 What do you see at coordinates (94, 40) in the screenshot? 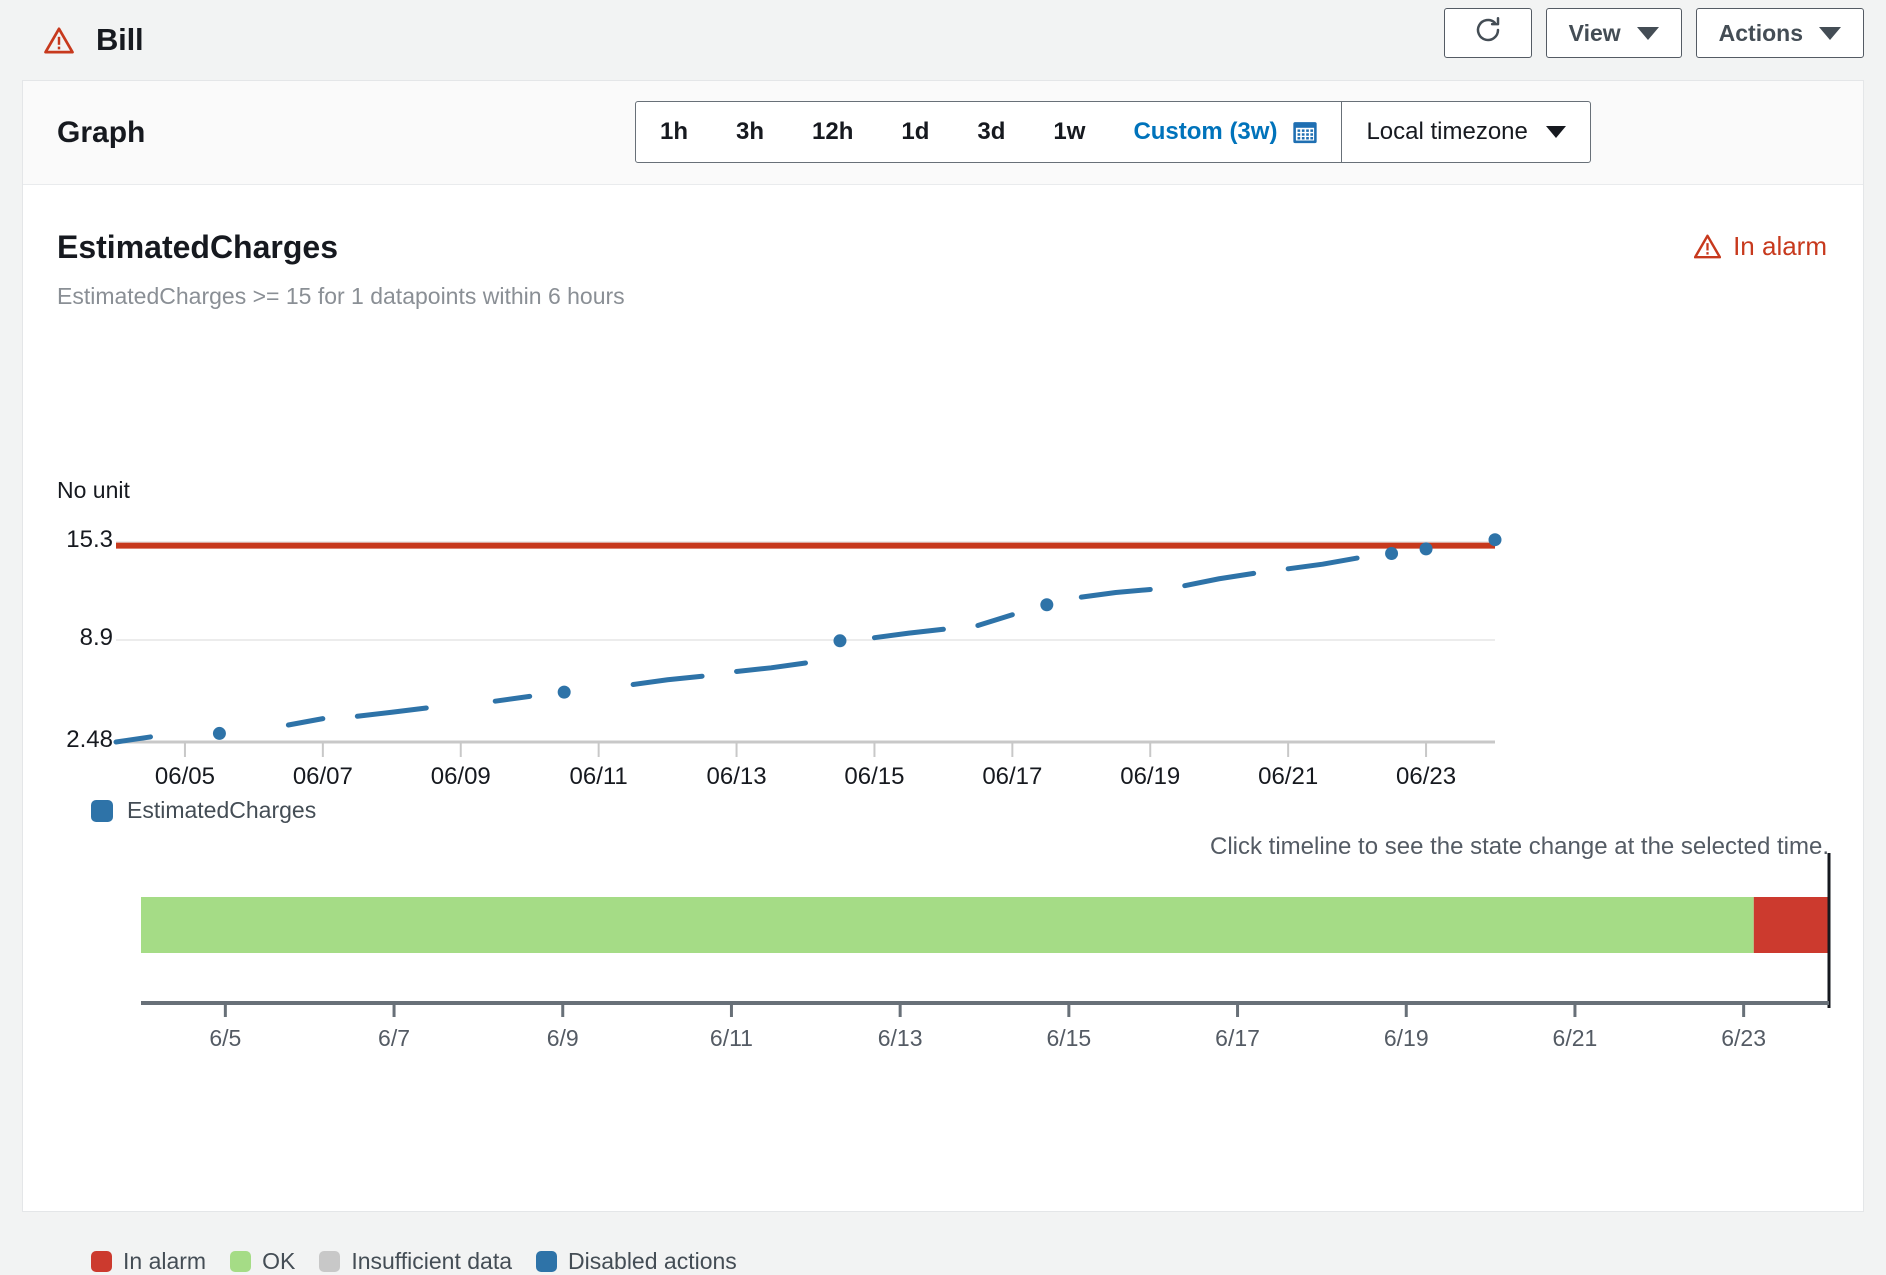
I see `page-title-group: Bill` at bounding box center [94, 40].